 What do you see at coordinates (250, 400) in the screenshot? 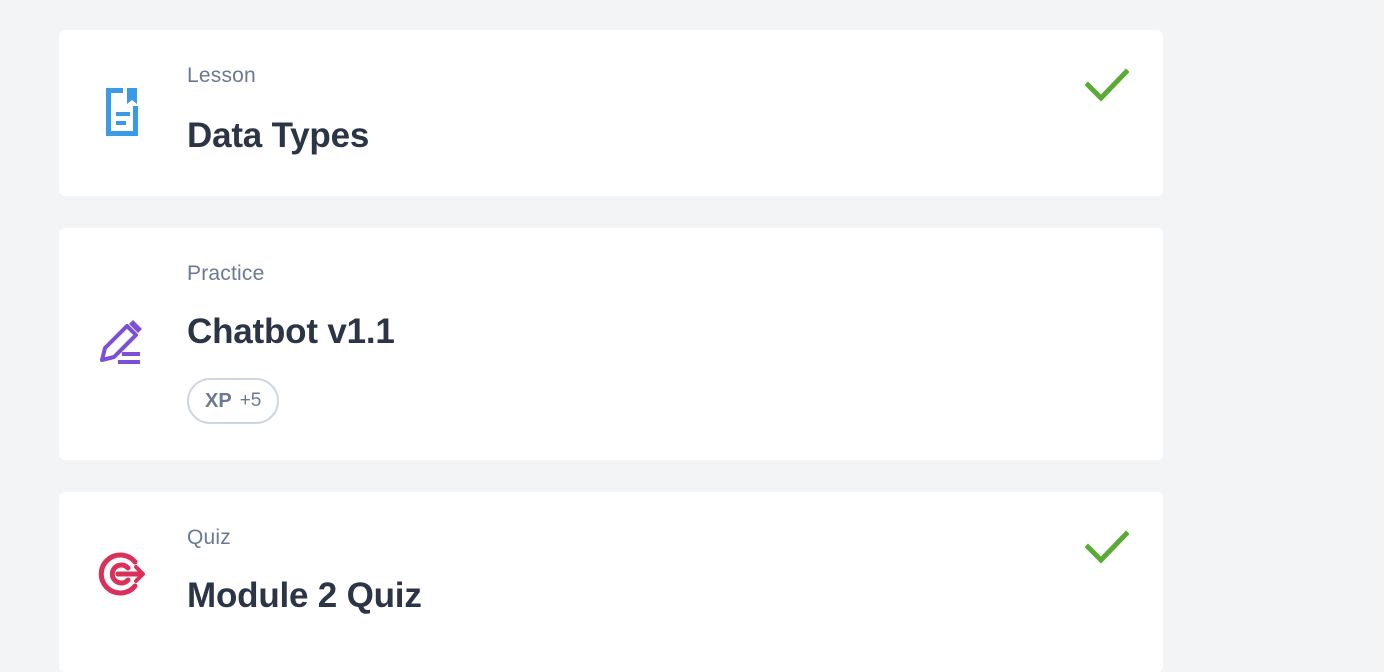
I see `xp-badge-value: +5` at bounding box center [250, 400].